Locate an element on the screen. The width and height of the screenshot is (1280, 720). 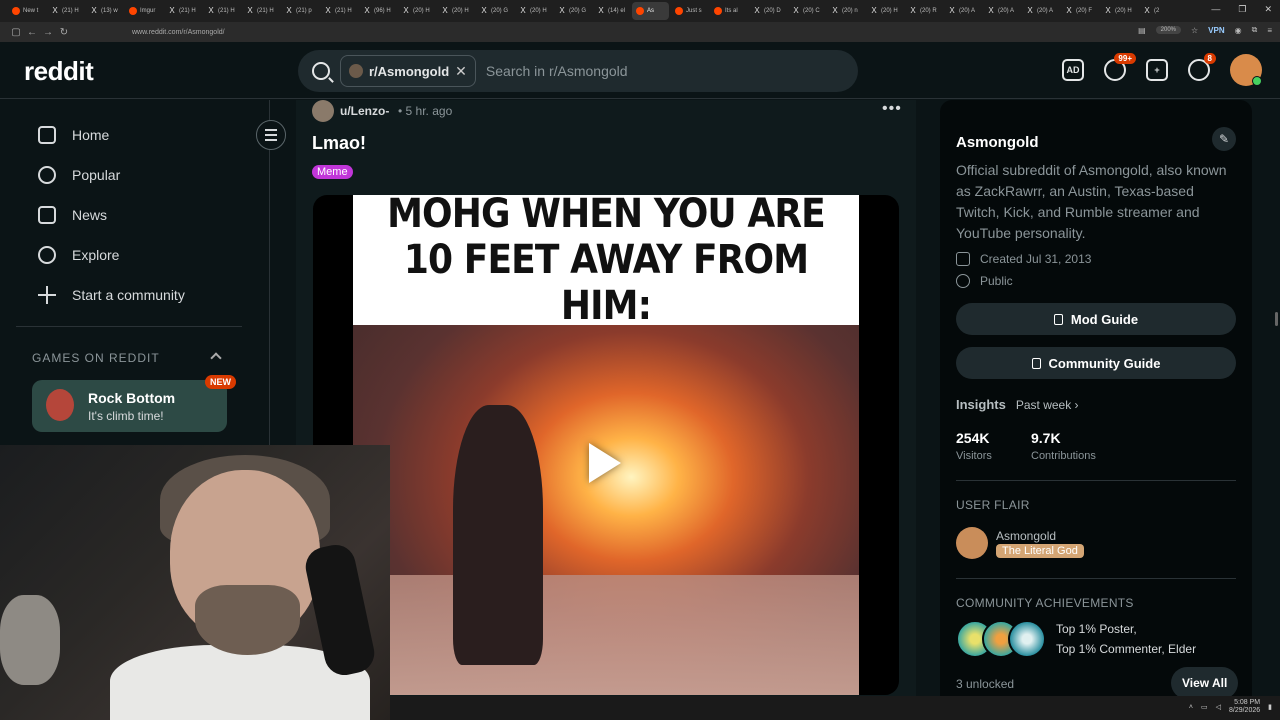
chip-remove-icon: ✕ is located at coordinates (461, 71).